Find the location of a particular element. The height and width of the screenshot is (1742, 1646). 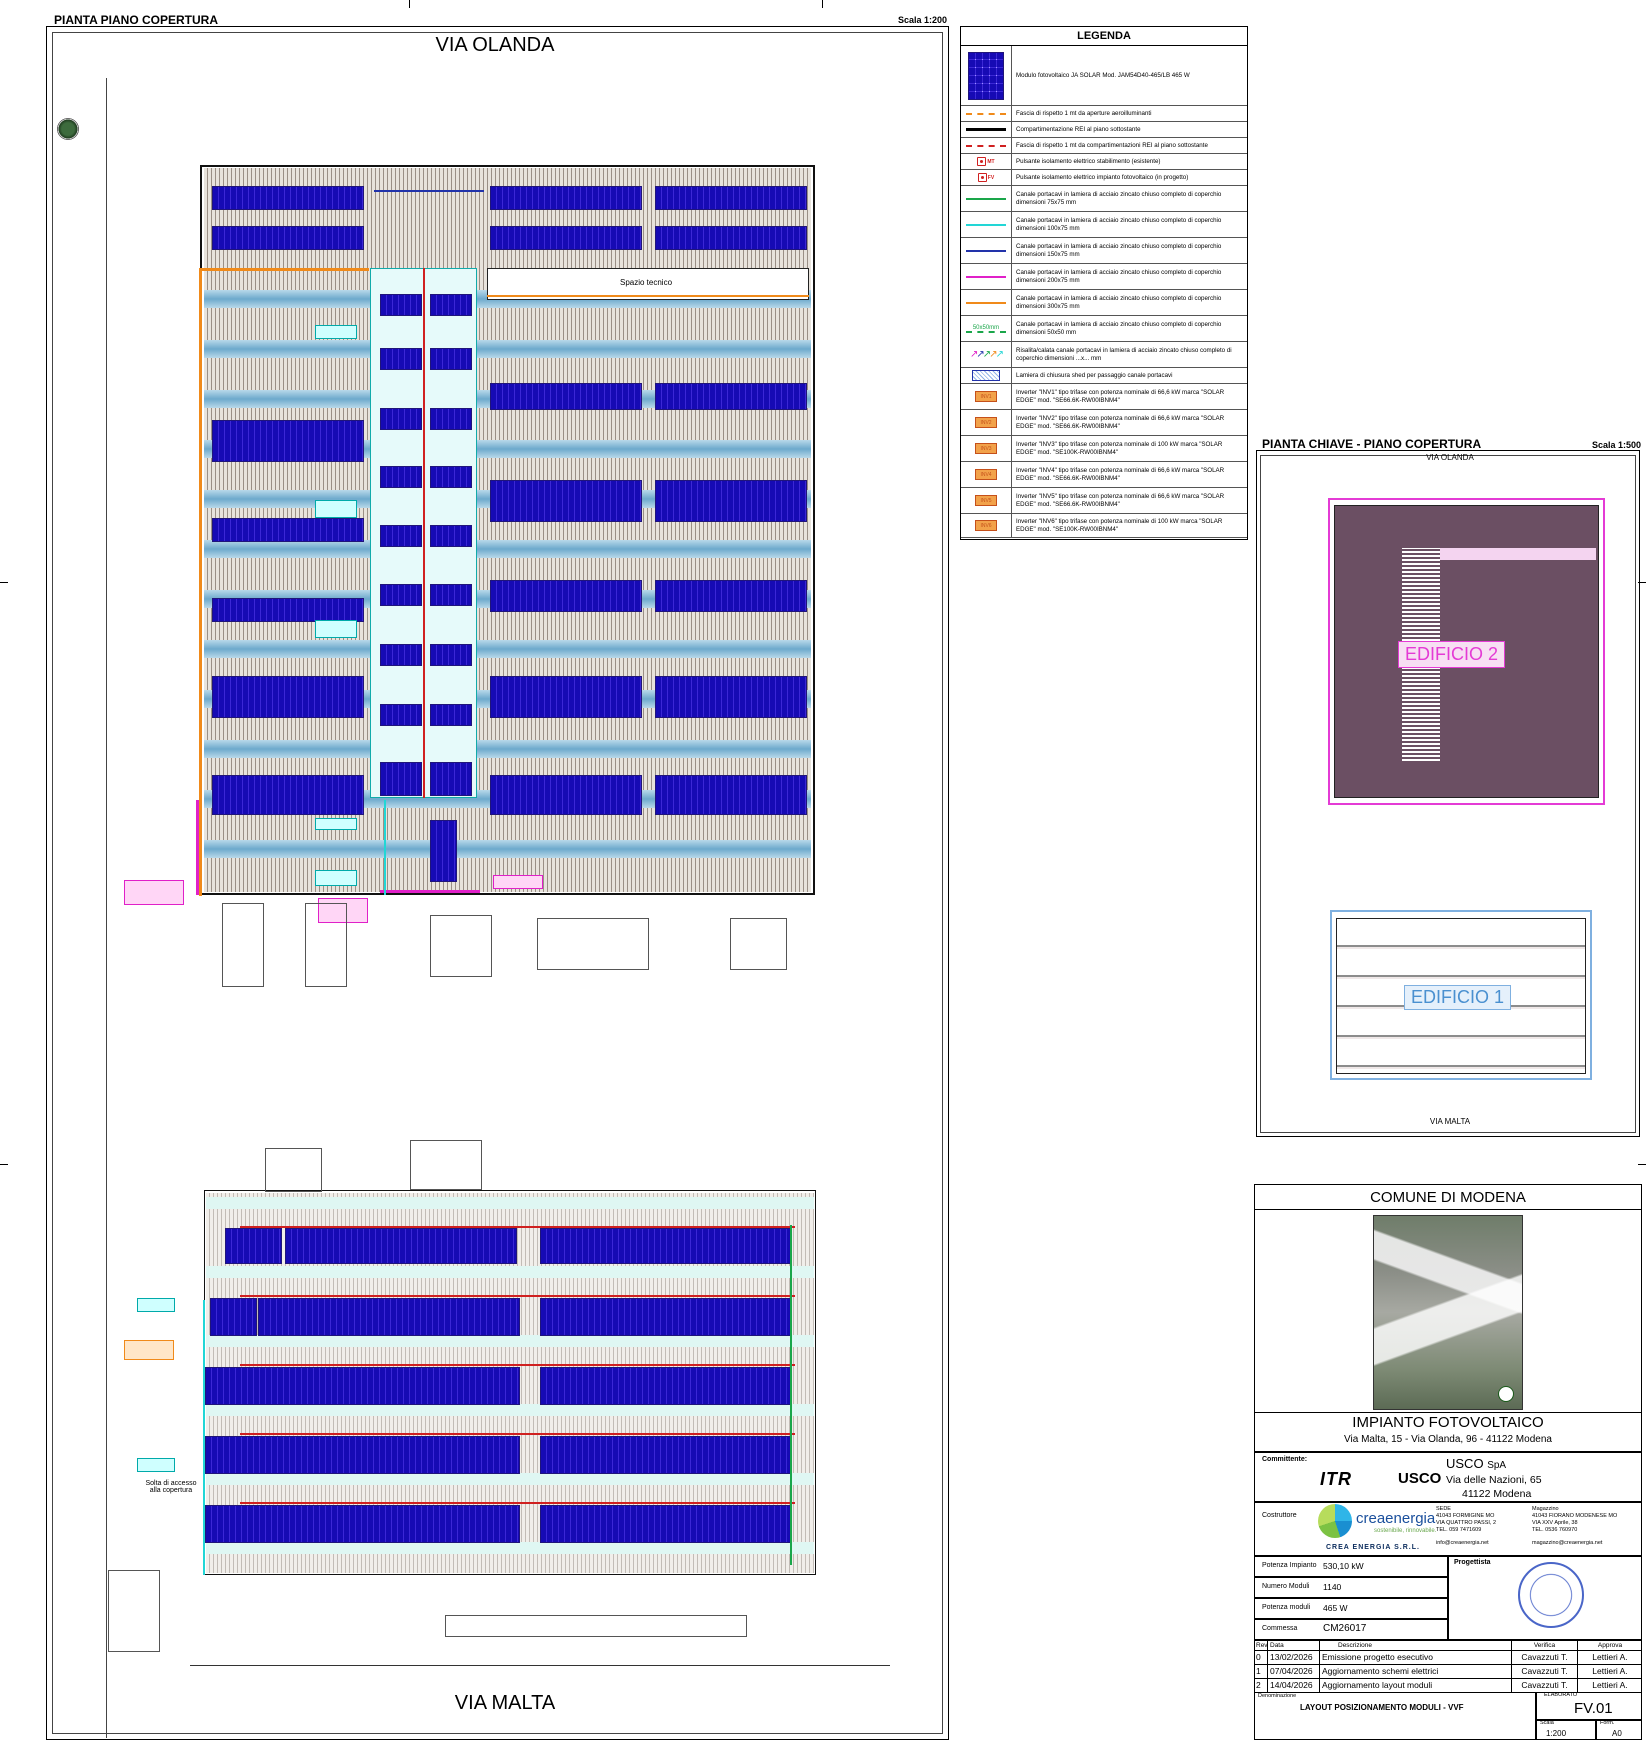

client-name: USCO SpA is located at coordinates (1476, 1463).